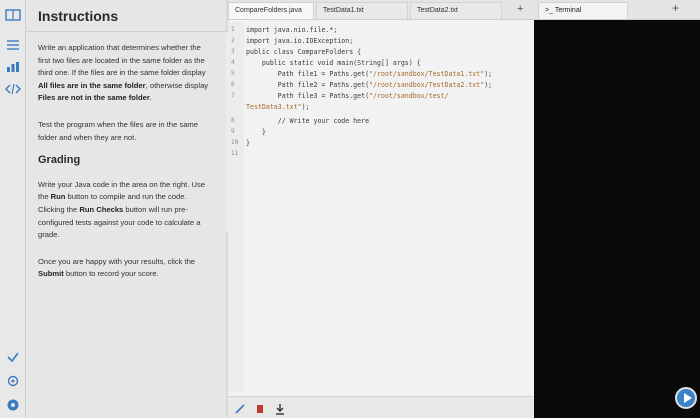 The width and height of the screenshot is (700, 418). I want to click on line-number: 1, so click(233, 29).